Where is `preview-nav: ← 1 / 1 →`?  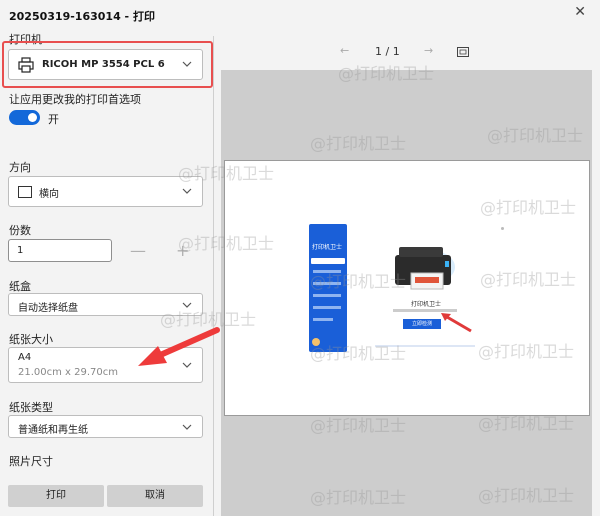
preview-nav: ← 1 / 1 → is located at coordinates (410, 53).